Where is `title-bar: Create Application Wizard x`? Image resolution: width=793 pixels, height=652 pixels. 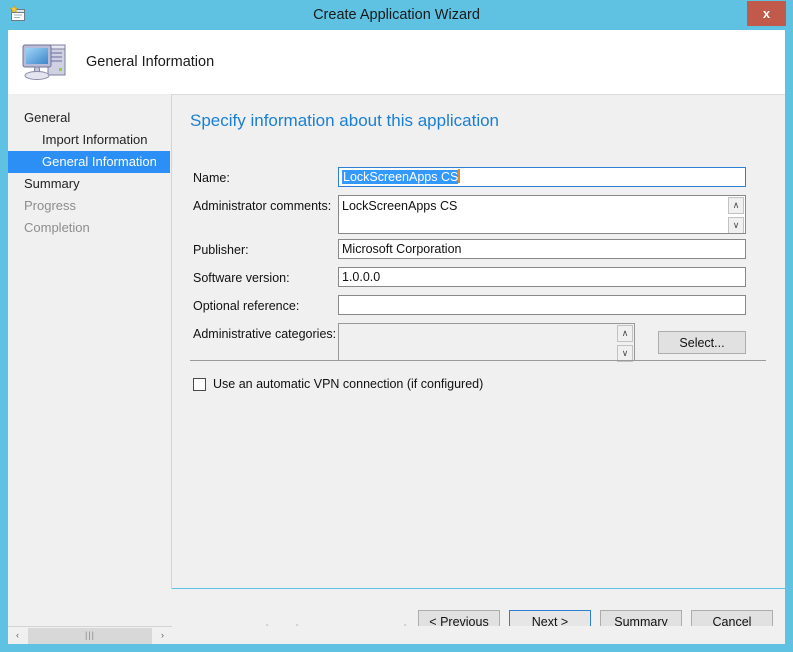
title-bar: Create Application Wizard x is located at coordinates (396, 15).